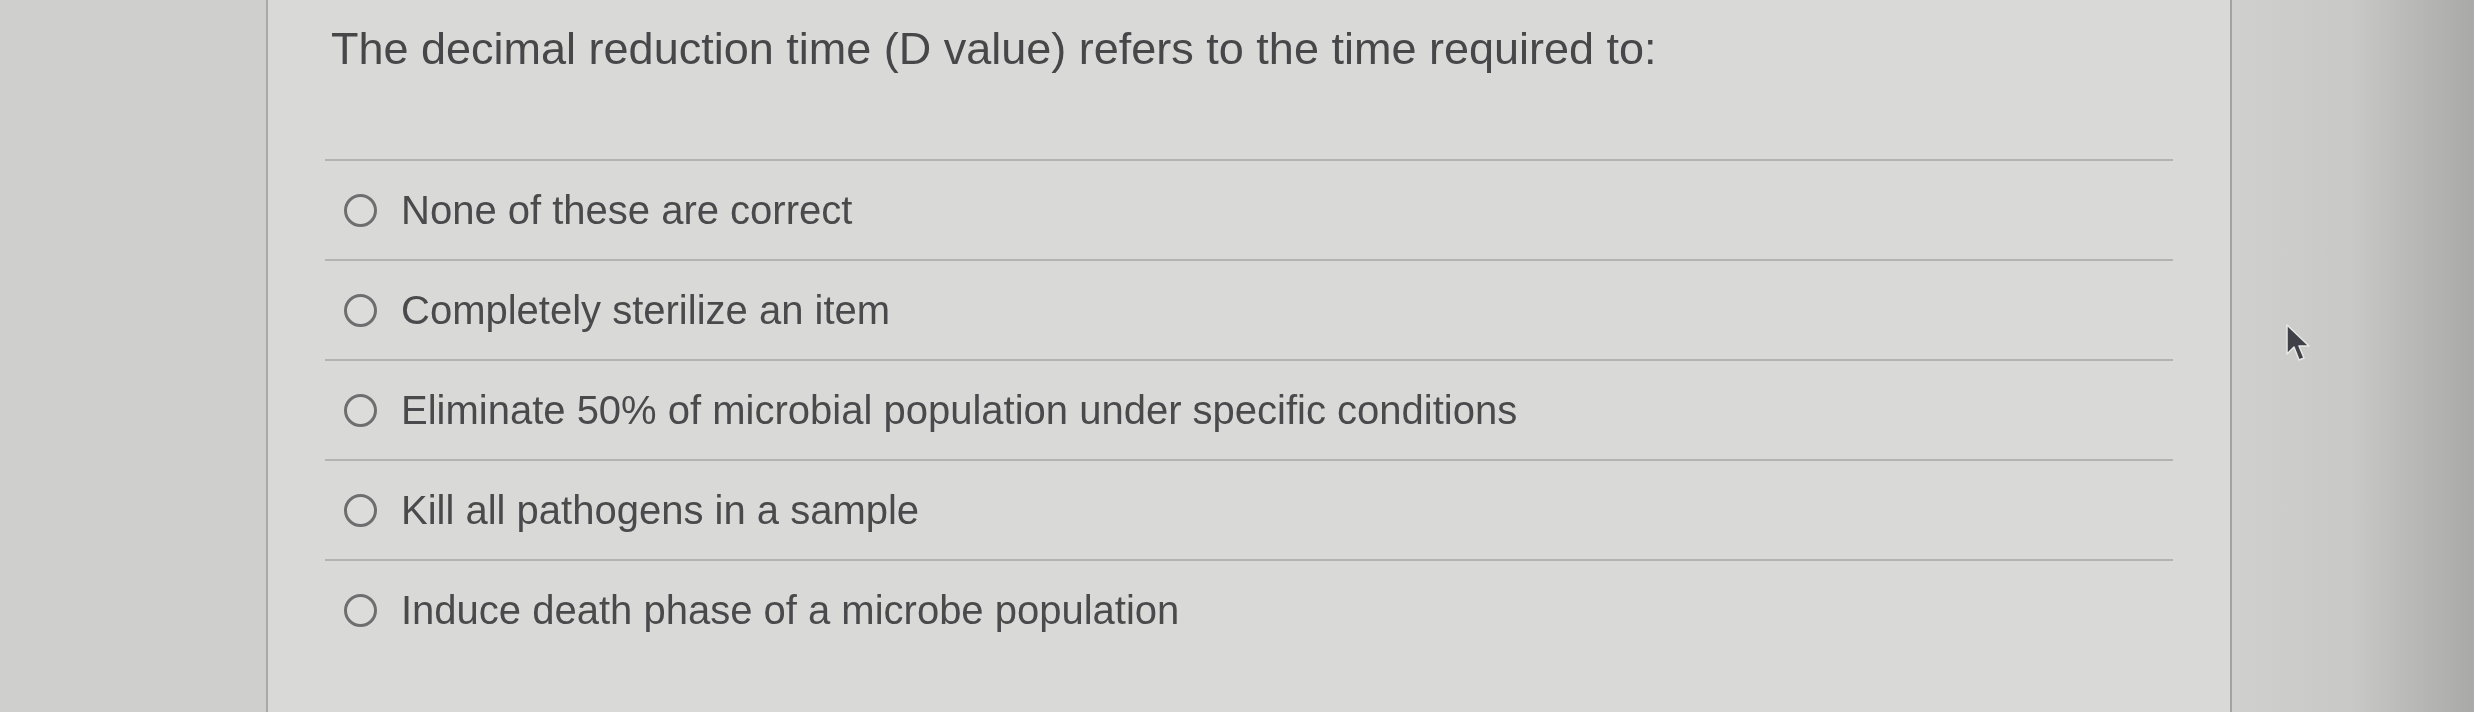 Image resolution: width=2474 pixels, height=712 pixels. Describe the element at coordinates (627, 210) in the screenshot. I see `option-label: None of these are correct` at that location.